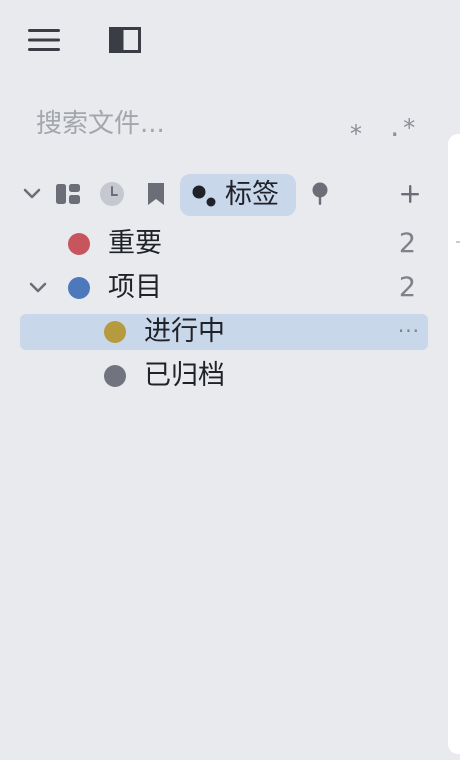 The width and height of the screenshot is (460, 760). Describe the element at coordinates (135, 243) in the screenshot. I see `tag-label: 重要` at that location.